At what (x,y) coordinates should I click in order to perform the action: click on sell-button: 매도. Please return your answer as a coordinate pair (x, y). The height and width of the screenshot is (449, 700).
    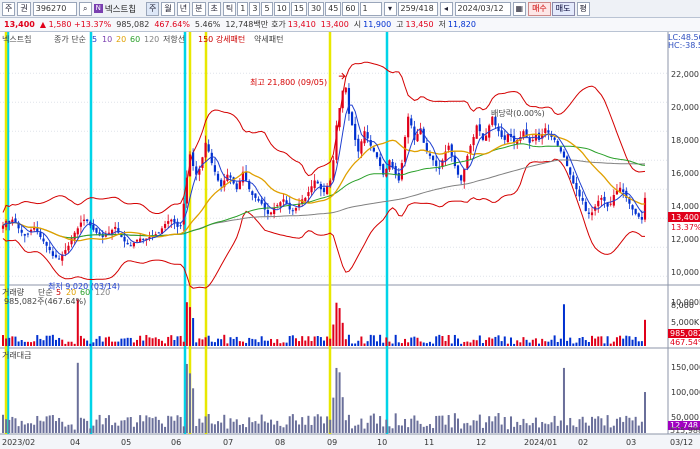
    Looking at the image, I should click on (563, 8).